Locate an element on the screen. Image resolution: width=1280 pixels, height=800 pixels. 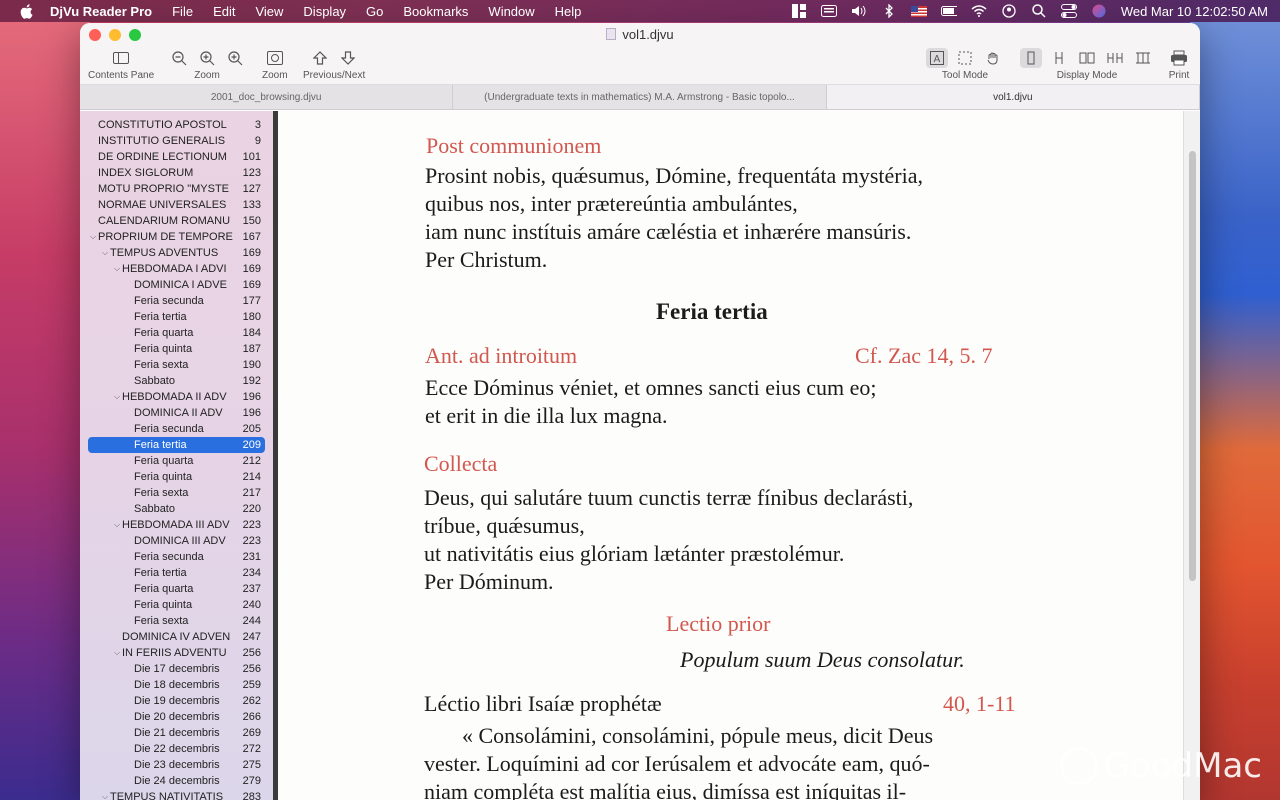
toc-item: ⌵ TEMPUS ADVENTUS 169 is located at coordinates (176, 253).